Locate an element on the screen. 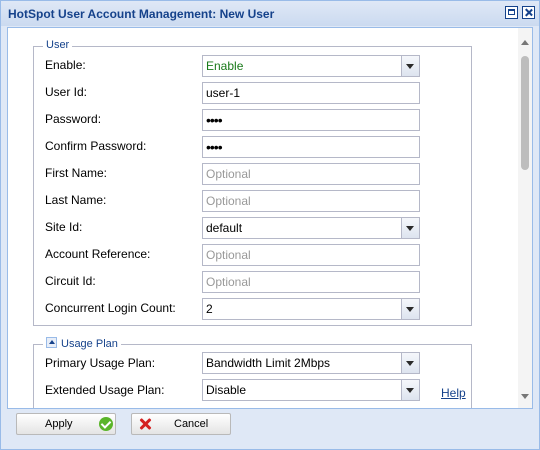  extended-usage-plan-select: Disable is located at coordinates (311, 390).